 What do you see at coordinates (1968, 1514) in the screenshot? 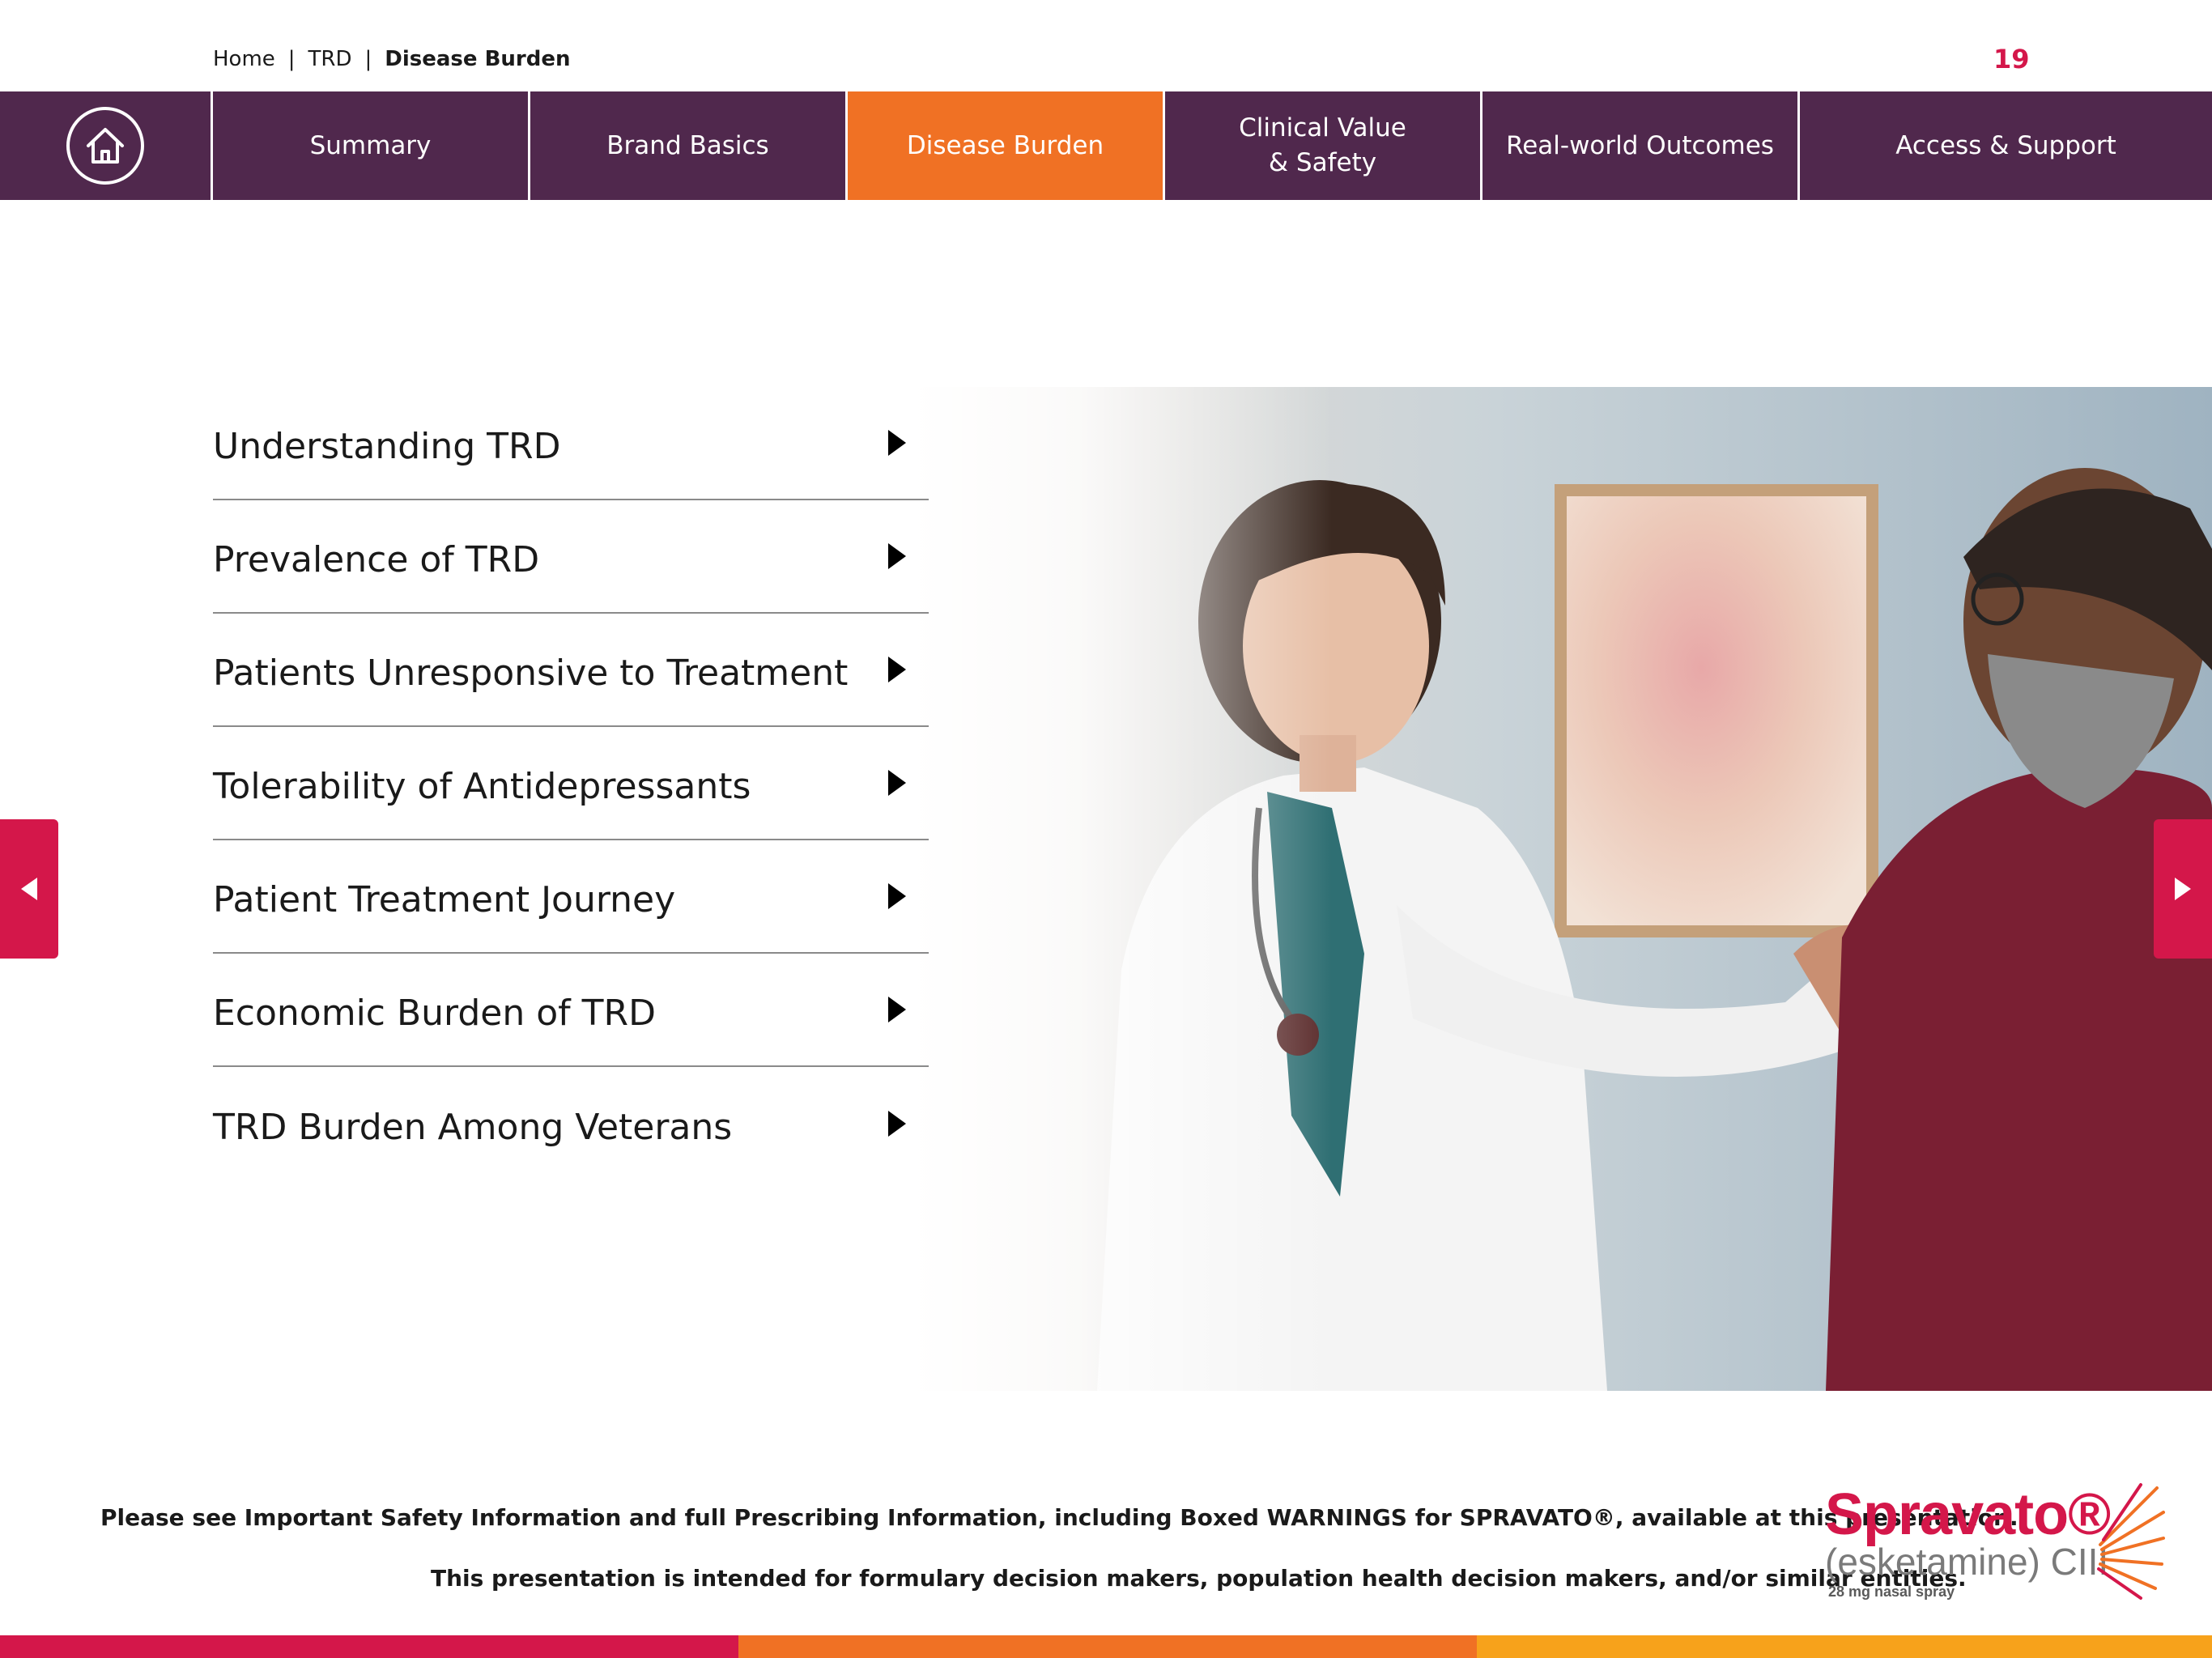
I see `logo-brand-name: Spravato®` at bounding box center [1968, 1514].